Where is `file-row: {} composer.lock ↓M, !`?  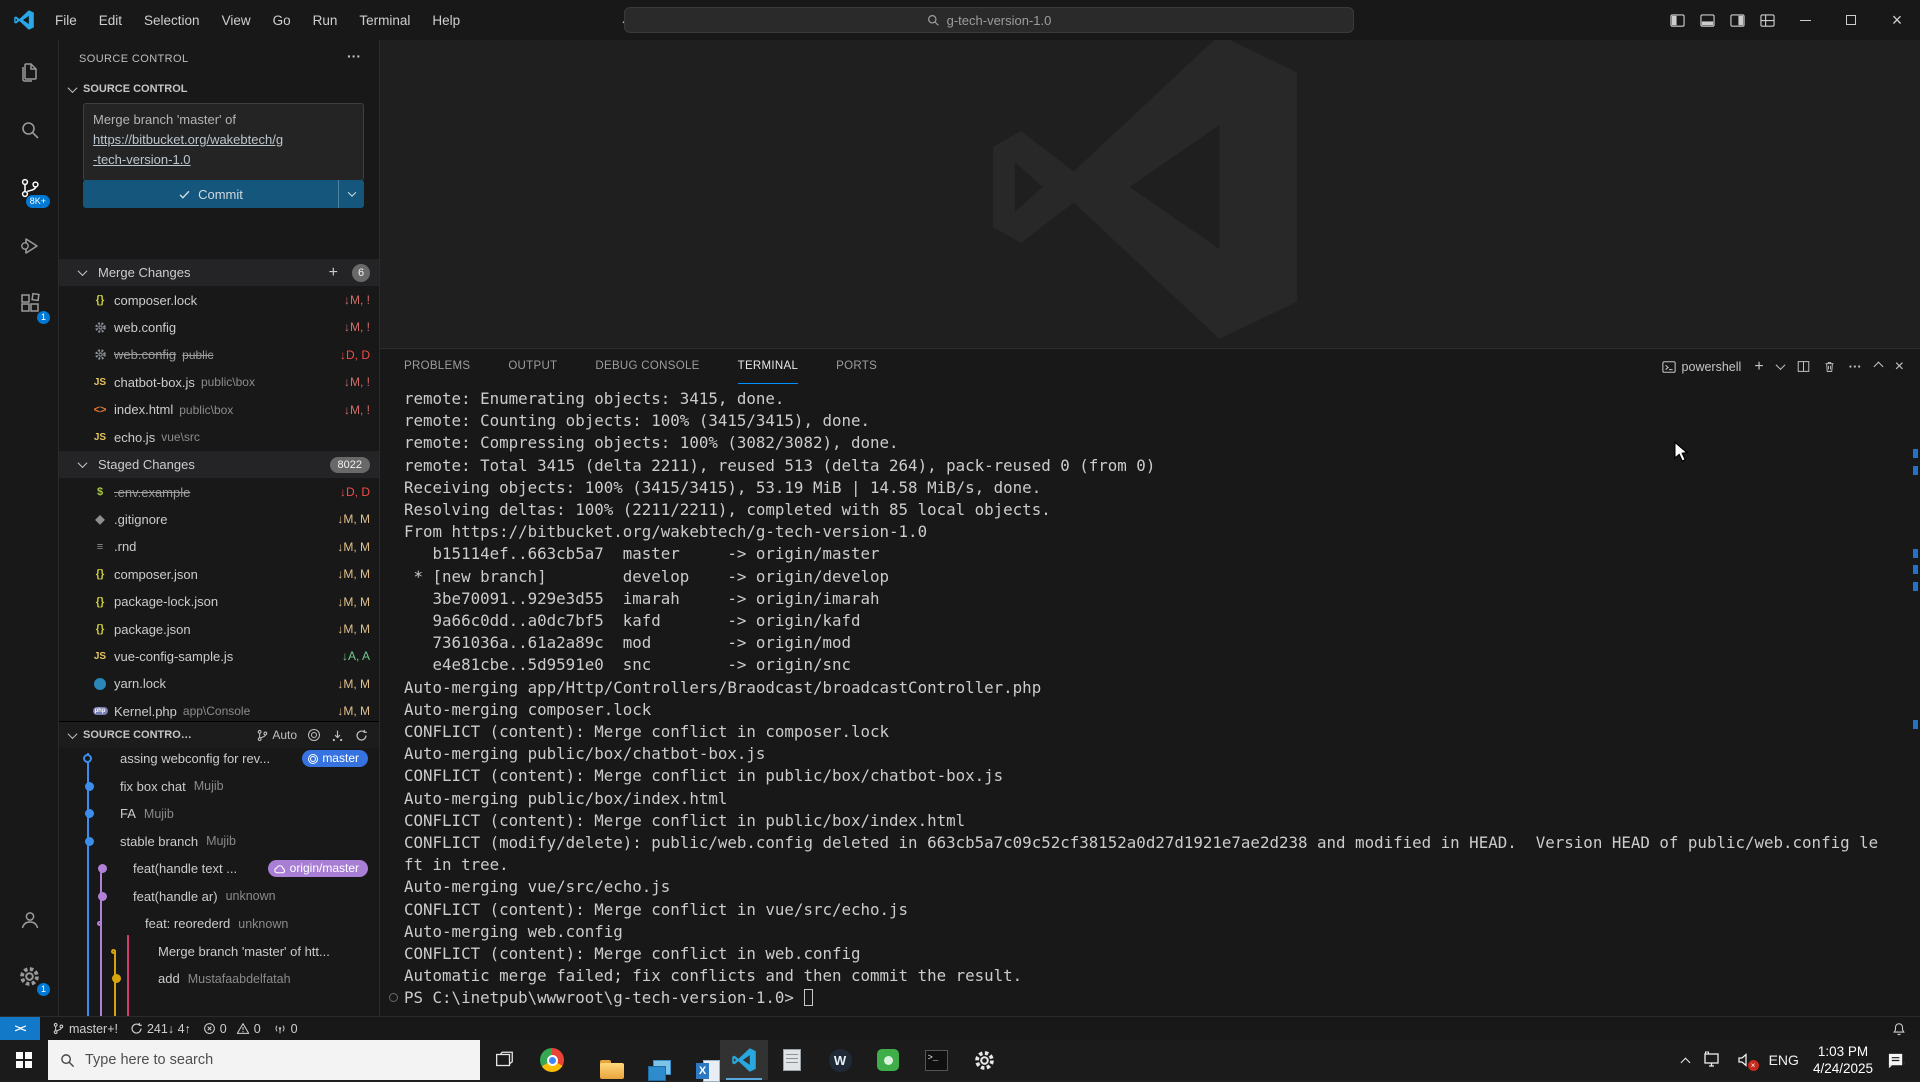 file-row: {} composer.lock ↓M, ! is located at coordinates (219, 299).